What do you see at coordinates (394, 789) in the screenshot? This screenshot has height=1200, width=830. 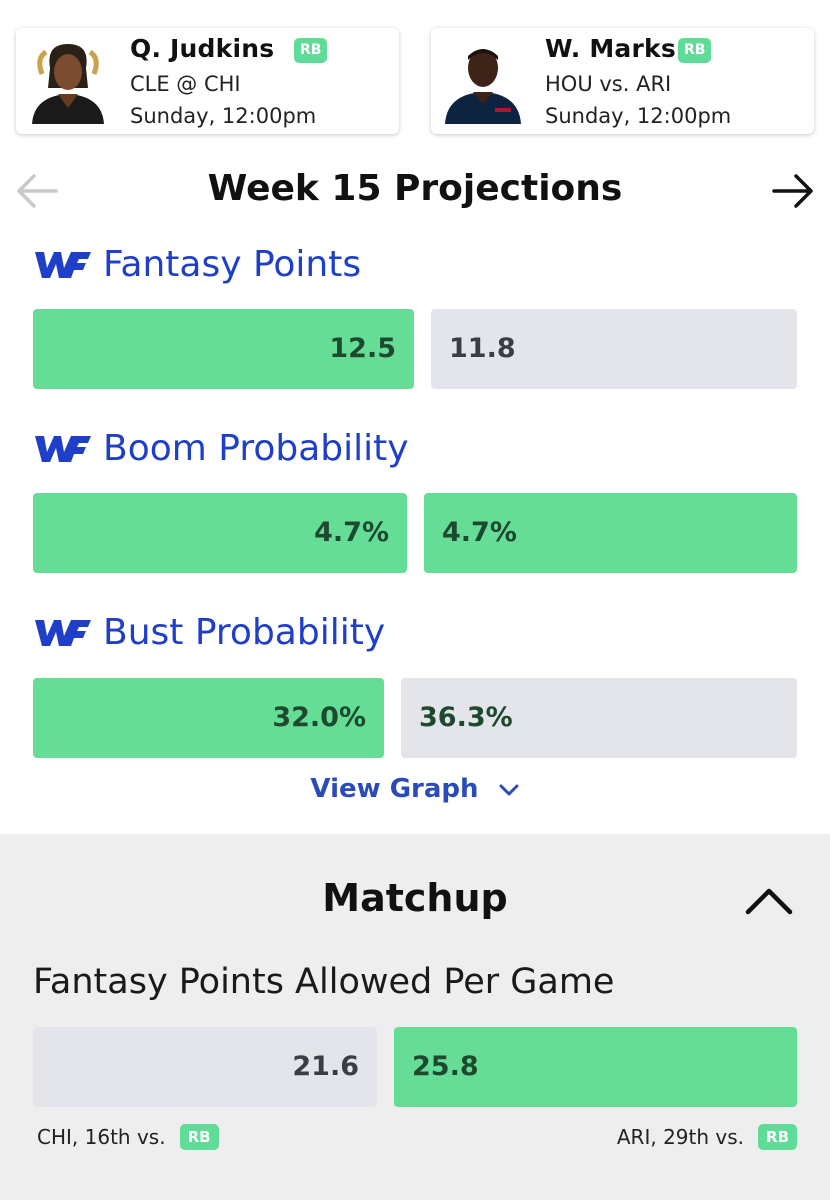 I see `view-graph-label: View Graph` at bounding box center [394, 789].